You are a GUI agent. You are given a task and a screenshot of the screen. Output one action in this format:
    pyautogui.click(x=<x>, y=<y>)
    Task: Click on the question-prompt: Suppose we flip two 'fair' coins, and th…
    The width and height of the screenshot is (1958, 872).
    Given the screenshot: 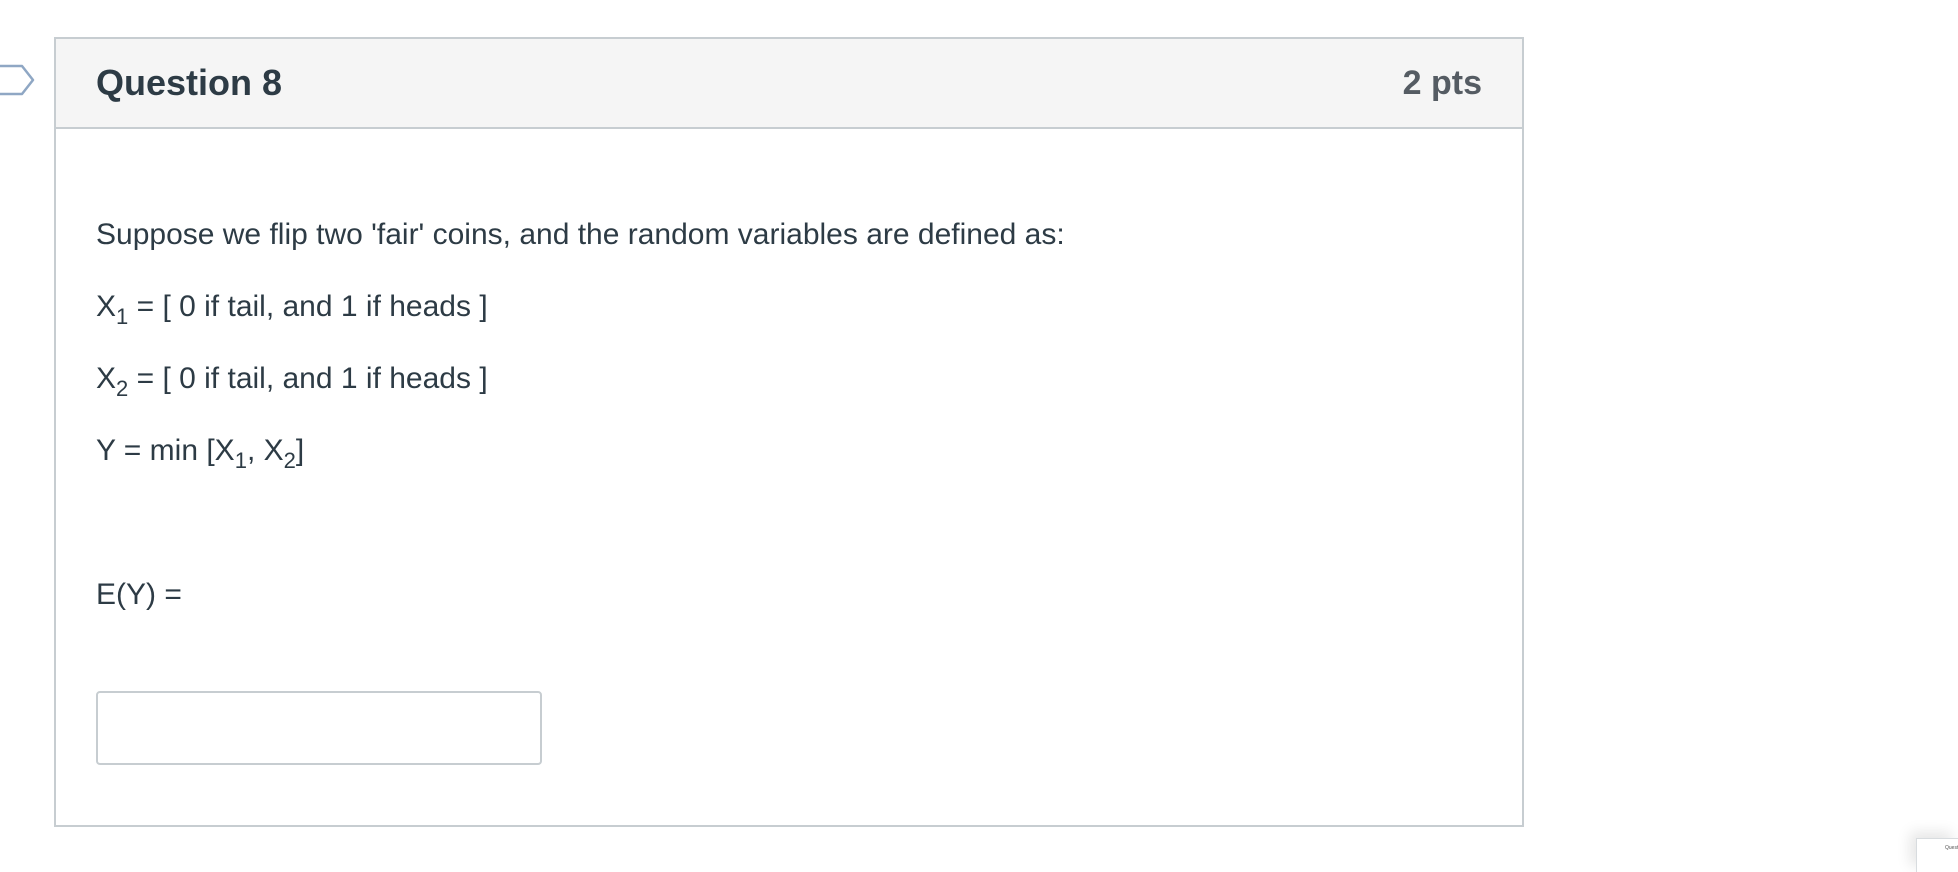 What is the action you would take?
    pyautogui.click(x=580, y=234)
    